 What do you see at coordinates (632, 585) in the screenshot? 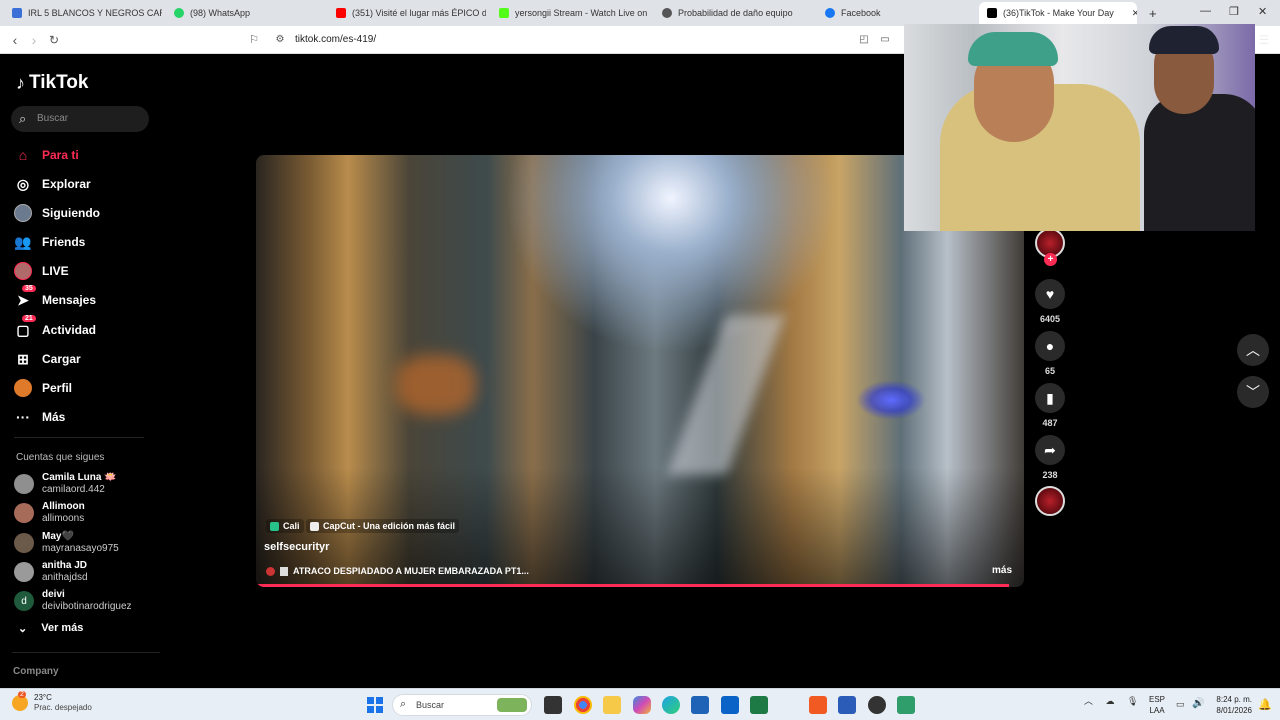
I see `video-progress-bar` at bounding box center [632, 585].